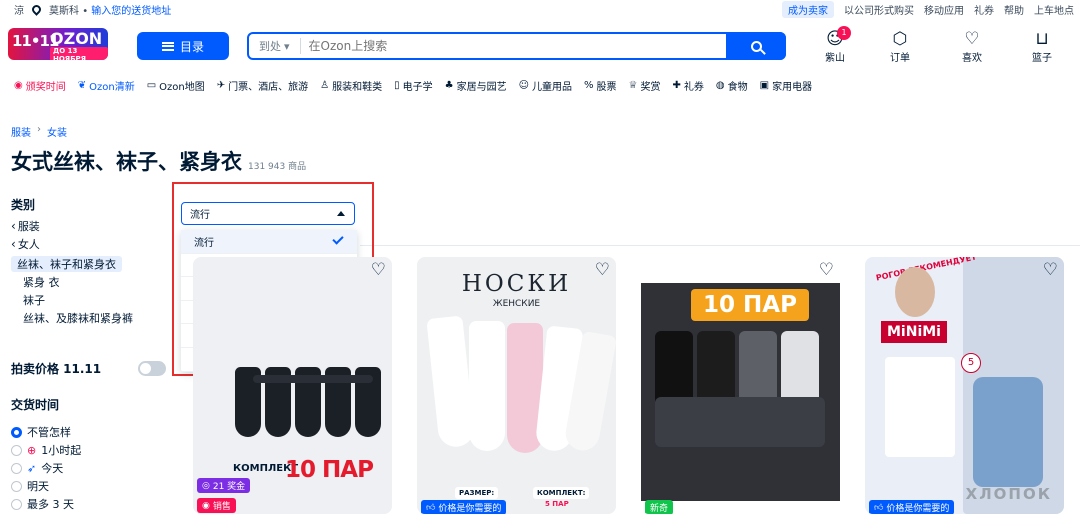 This screenshot has width=1080, height=514. What do you see at coordinates (151, 85) in the screenshot?
I see `card-icon: ▭` at bounding box center [151, 85].